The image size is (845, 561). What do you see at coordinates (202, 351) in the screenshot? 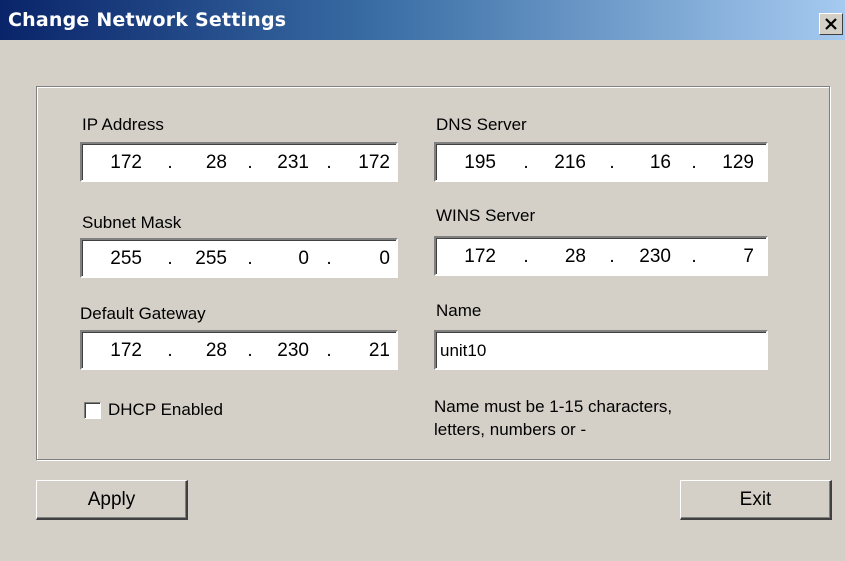
I see `default-gateway-octet-2: 28` at bounding box center [202, 351].